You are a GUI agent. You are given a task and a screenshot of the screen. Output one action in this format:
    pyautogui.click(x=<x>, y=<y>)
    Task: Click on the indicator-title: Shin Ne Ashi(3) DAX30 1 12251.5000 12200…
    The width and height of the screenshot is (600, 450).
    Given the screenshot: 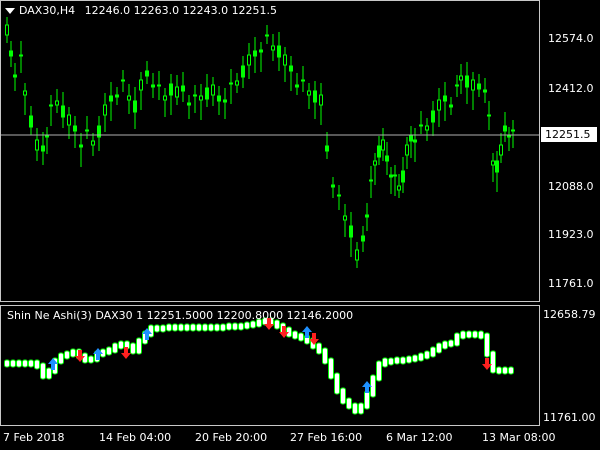 What is the action you would take?
    pyautogui.click(x=180, y=315)
    